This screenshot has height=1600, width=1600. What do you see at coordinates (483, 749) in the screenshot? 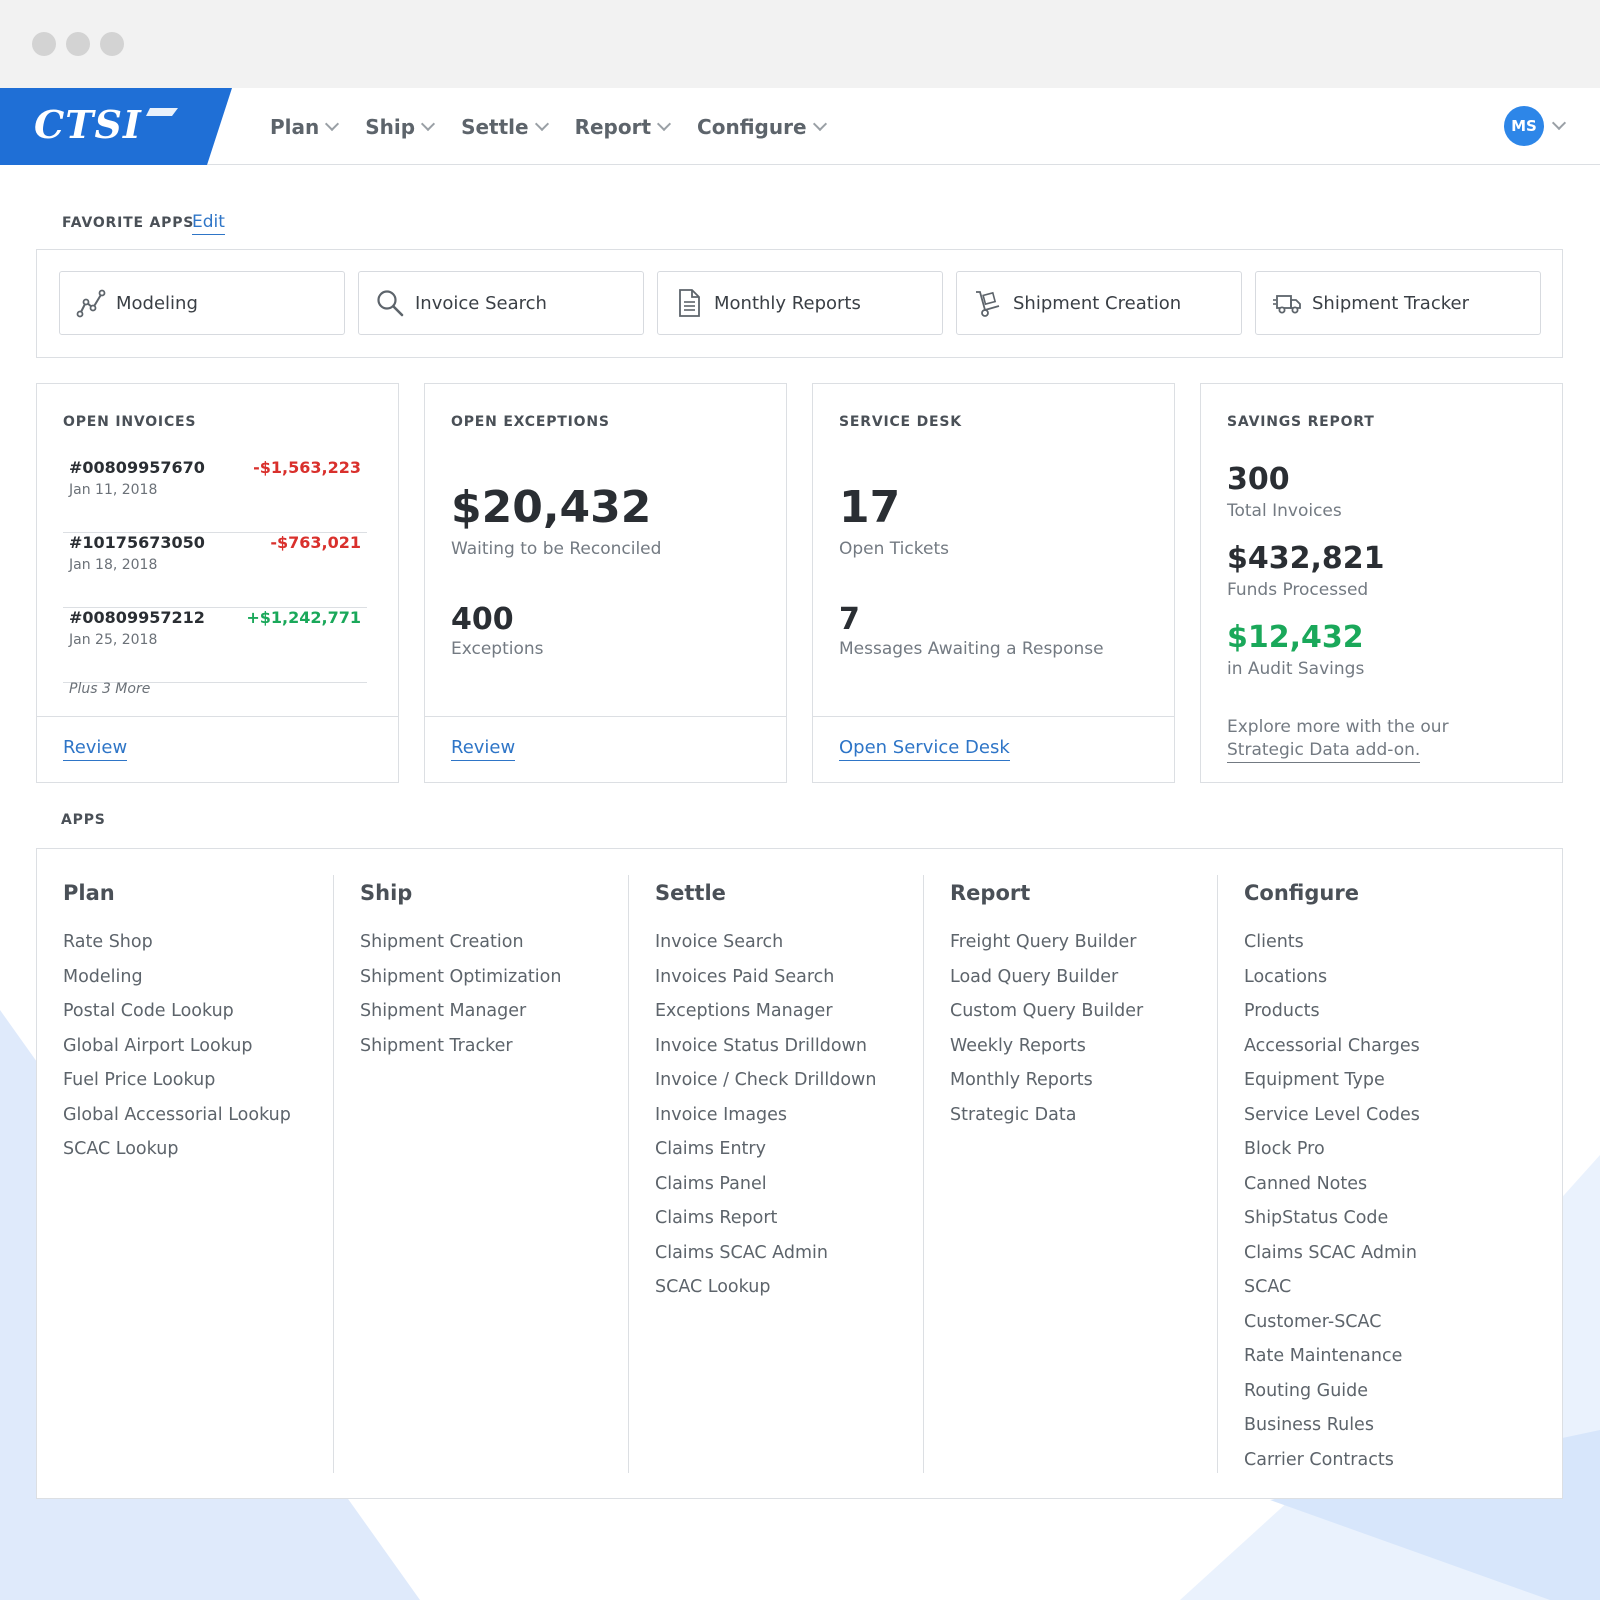
I see `review-exceptions-link: Review` at bounding box center [483, 749].